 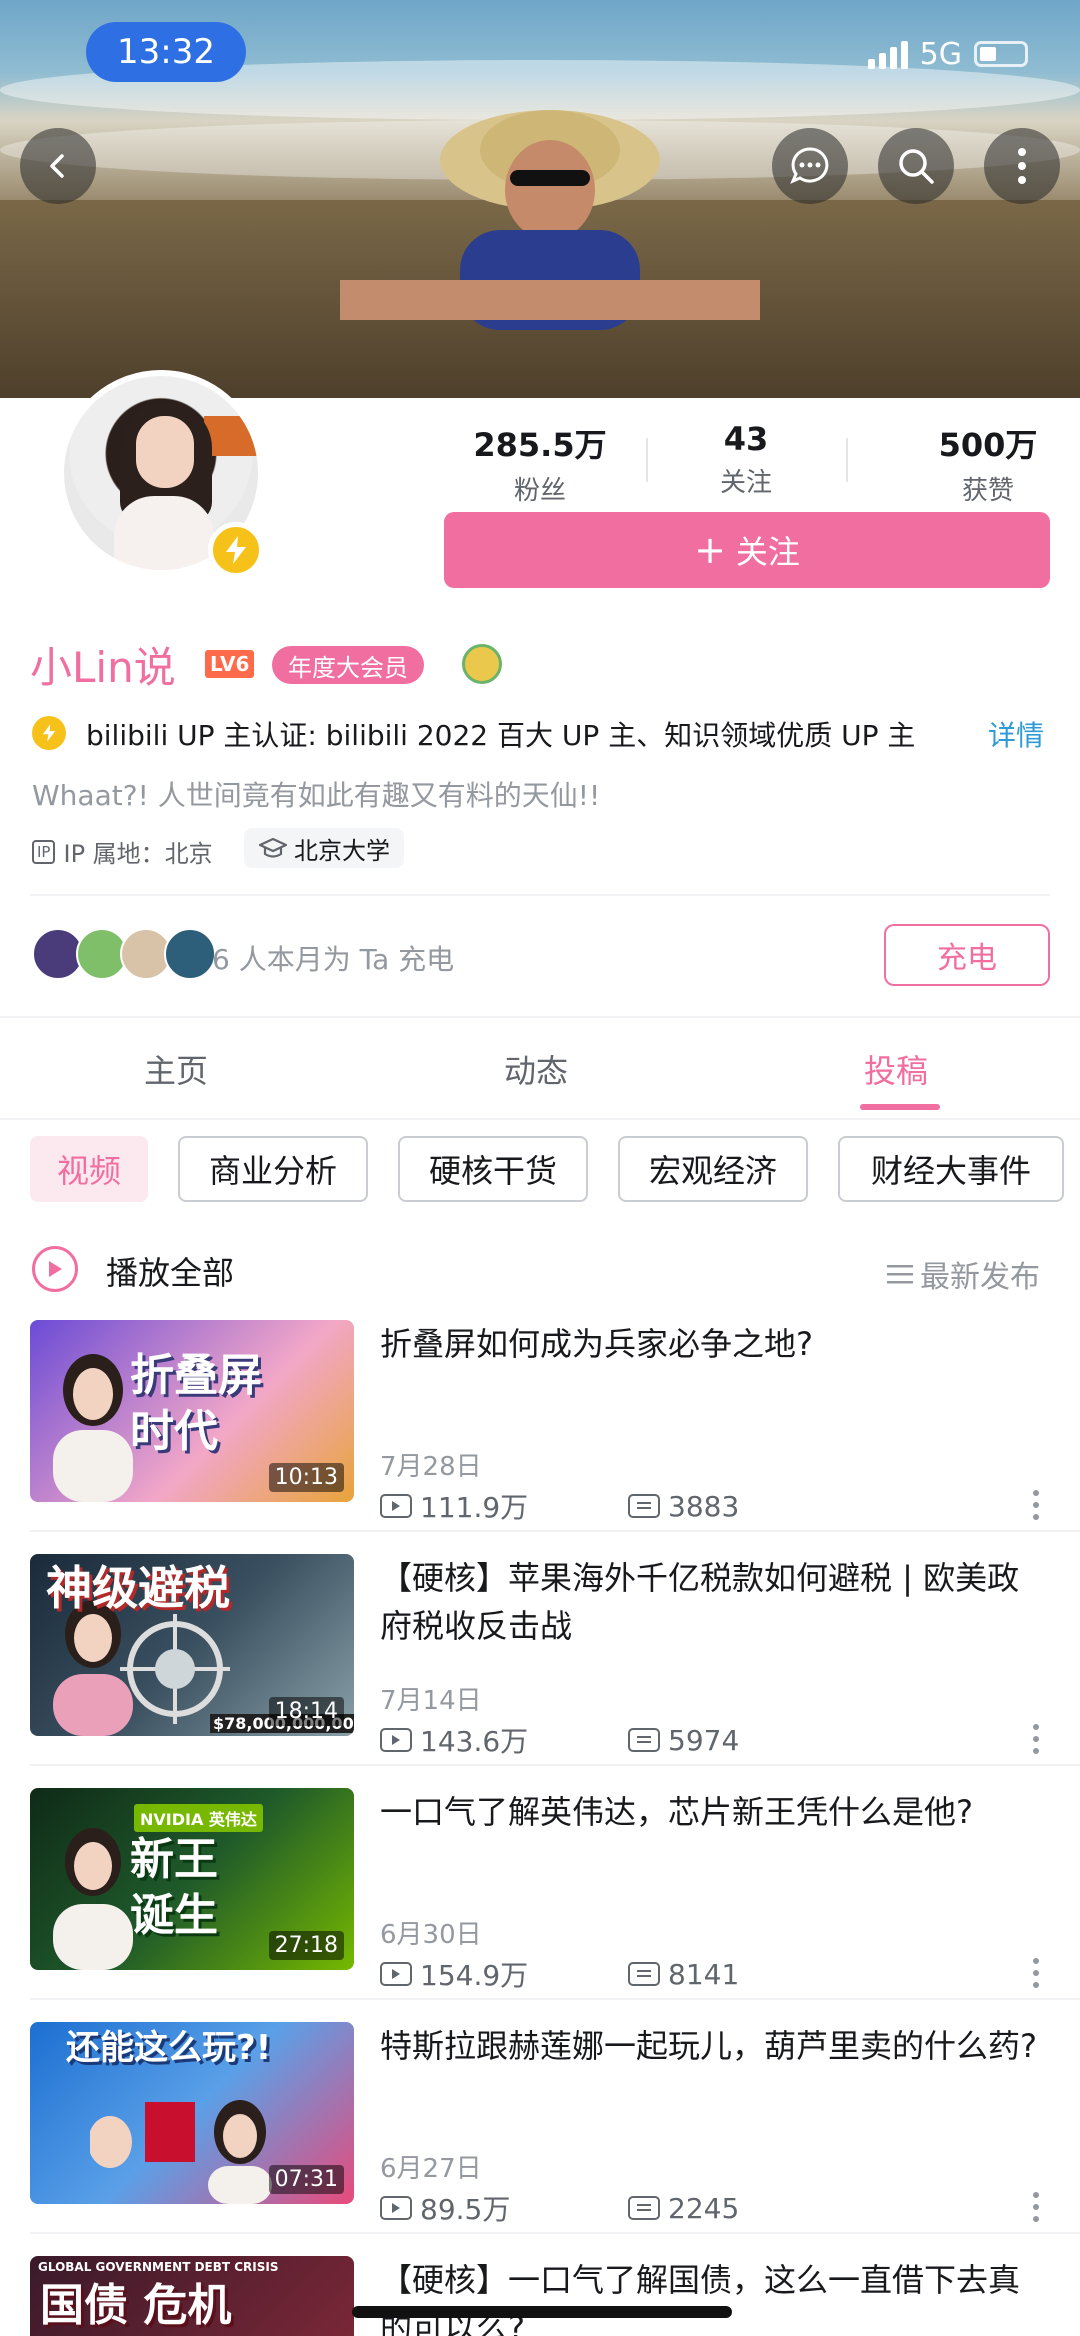 What do you see at coordinates (44, 851) in the screenshot?
I see `ip-icon: IP` at bounding box center [44, 851].